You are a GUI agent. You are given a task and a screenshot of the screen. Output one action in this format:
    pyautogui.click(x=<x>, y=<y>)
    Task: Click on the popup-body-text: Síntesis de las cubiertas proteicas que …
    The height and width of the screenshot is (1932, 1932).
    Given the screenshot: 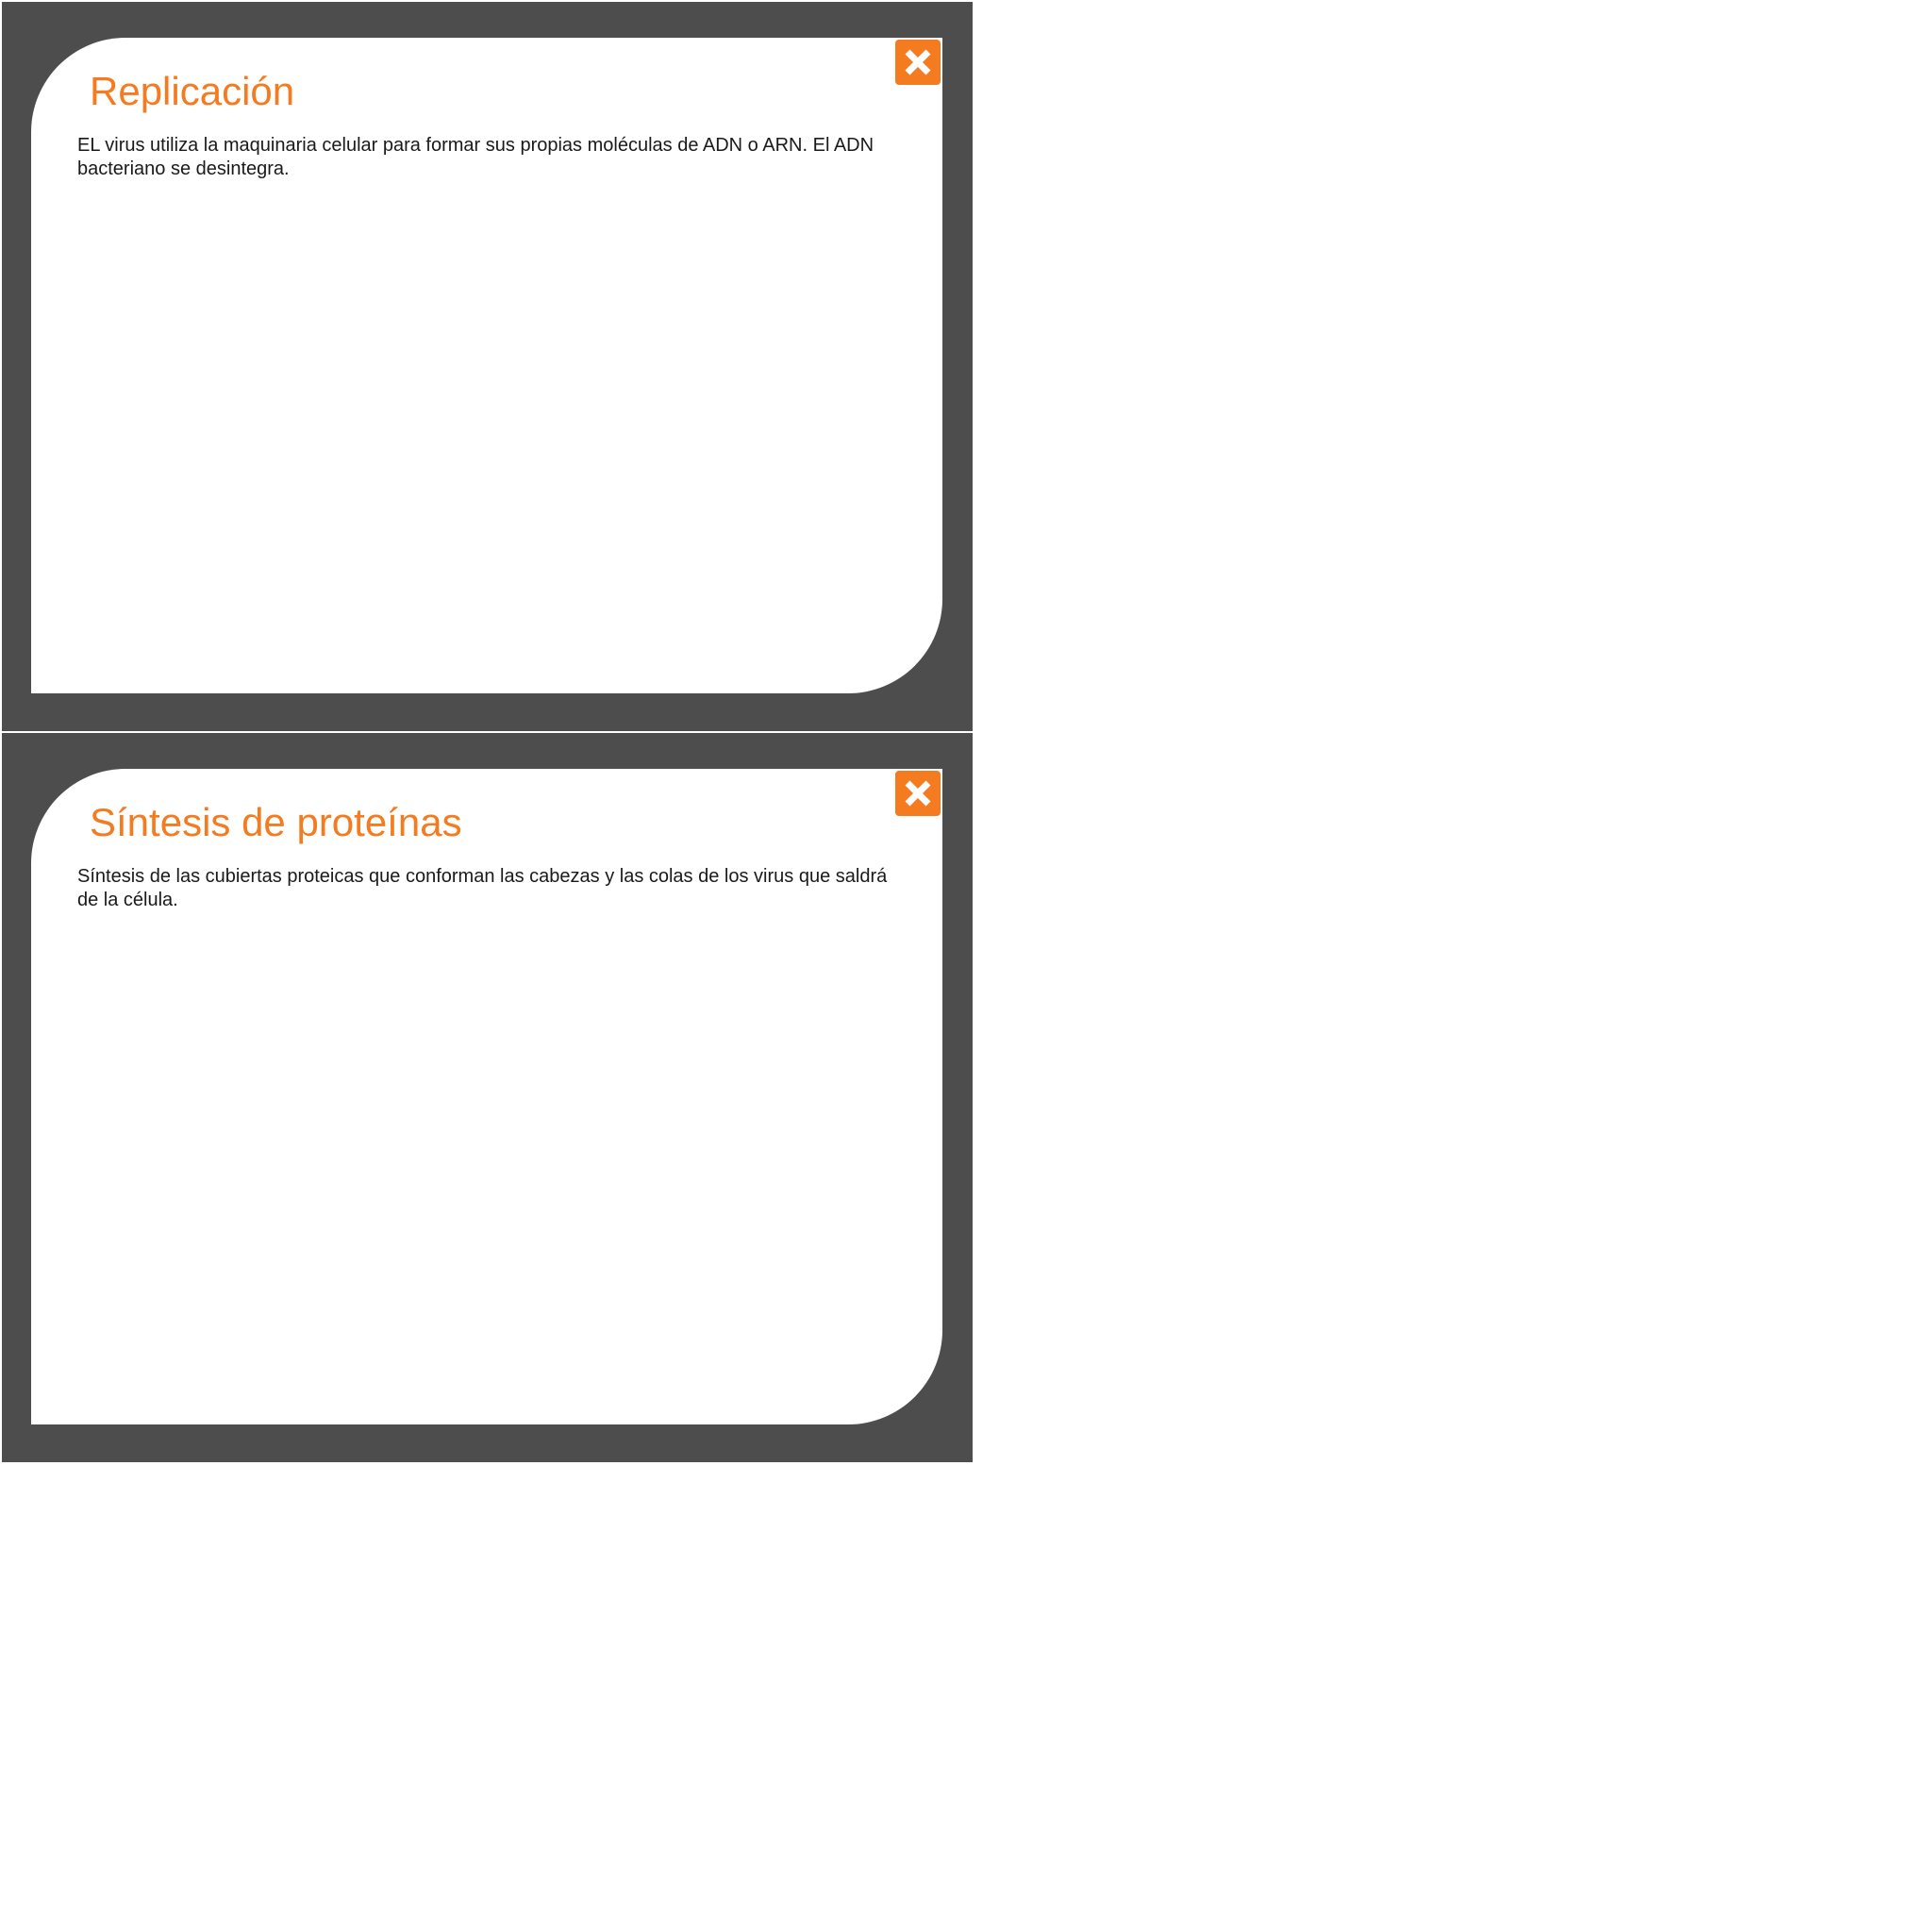 What is the action you would take?
    pyautogui.click(x=483, y=888)
    